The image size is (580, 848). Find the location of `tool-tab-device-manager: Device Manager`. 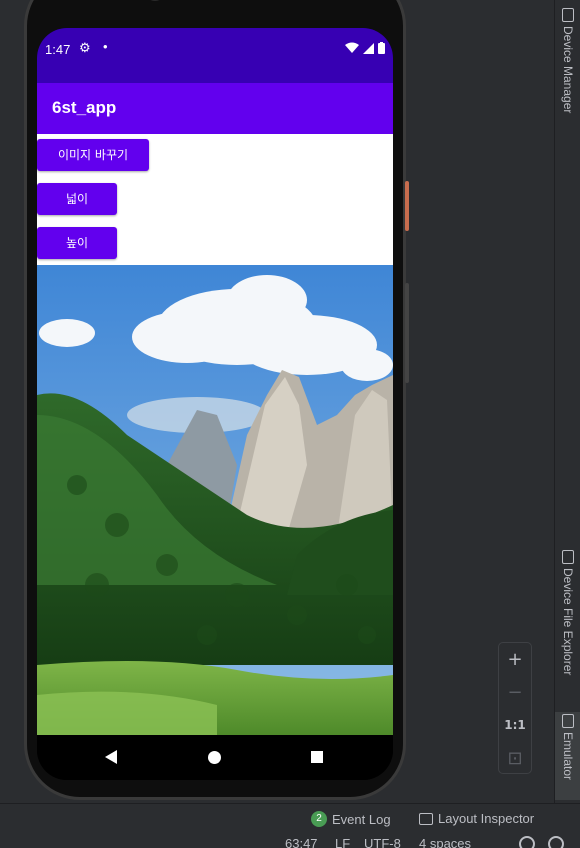

tool-tab-device-manager: Device Manager is located at coordinates (567, 71).